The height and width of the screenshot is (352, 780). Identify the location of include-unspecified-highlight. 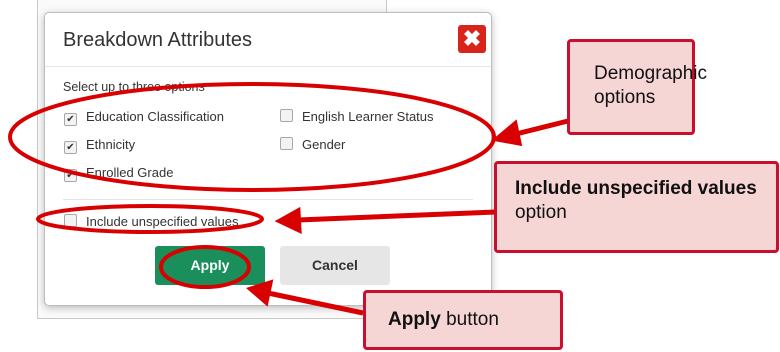
(150, 219).